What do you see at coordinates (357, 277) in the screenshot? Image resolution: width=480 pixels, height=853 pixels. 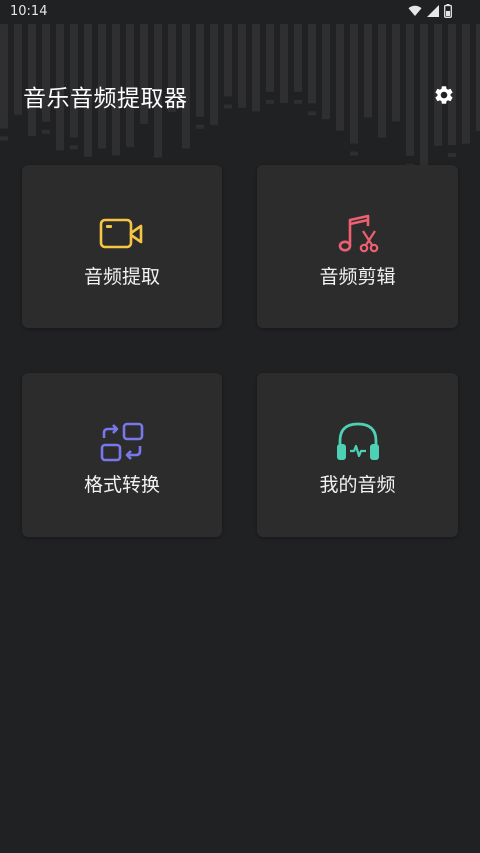 I see `card-label: 音频剪辑` at bounding box center [357, 277].